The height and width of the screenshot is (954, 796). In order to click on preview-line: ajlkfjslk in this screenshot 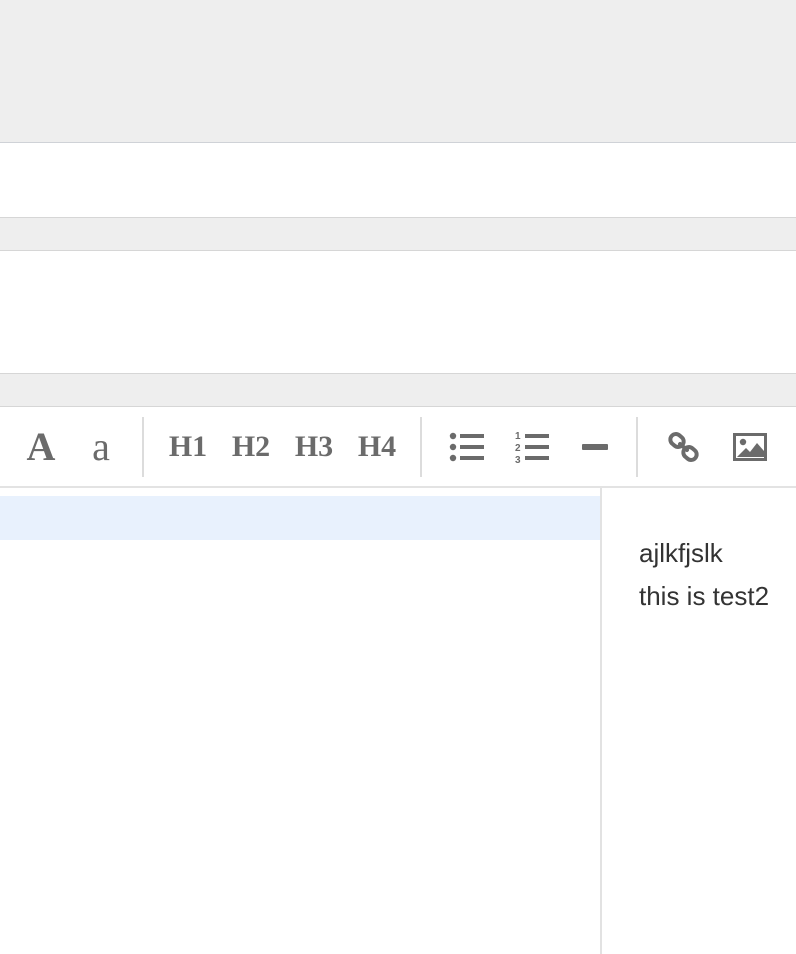, I will do `click(681, 553)`.